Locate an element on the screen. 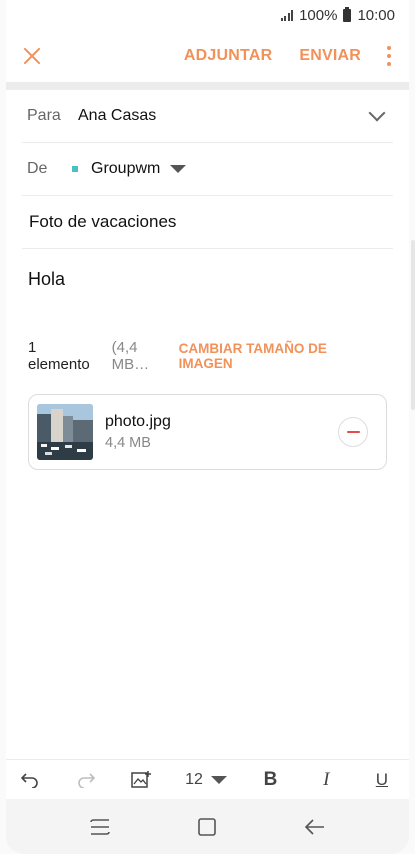 Image resolution: width=415 pixels, height=854 pixels. redo-icon is located at coordinates (86, 780).